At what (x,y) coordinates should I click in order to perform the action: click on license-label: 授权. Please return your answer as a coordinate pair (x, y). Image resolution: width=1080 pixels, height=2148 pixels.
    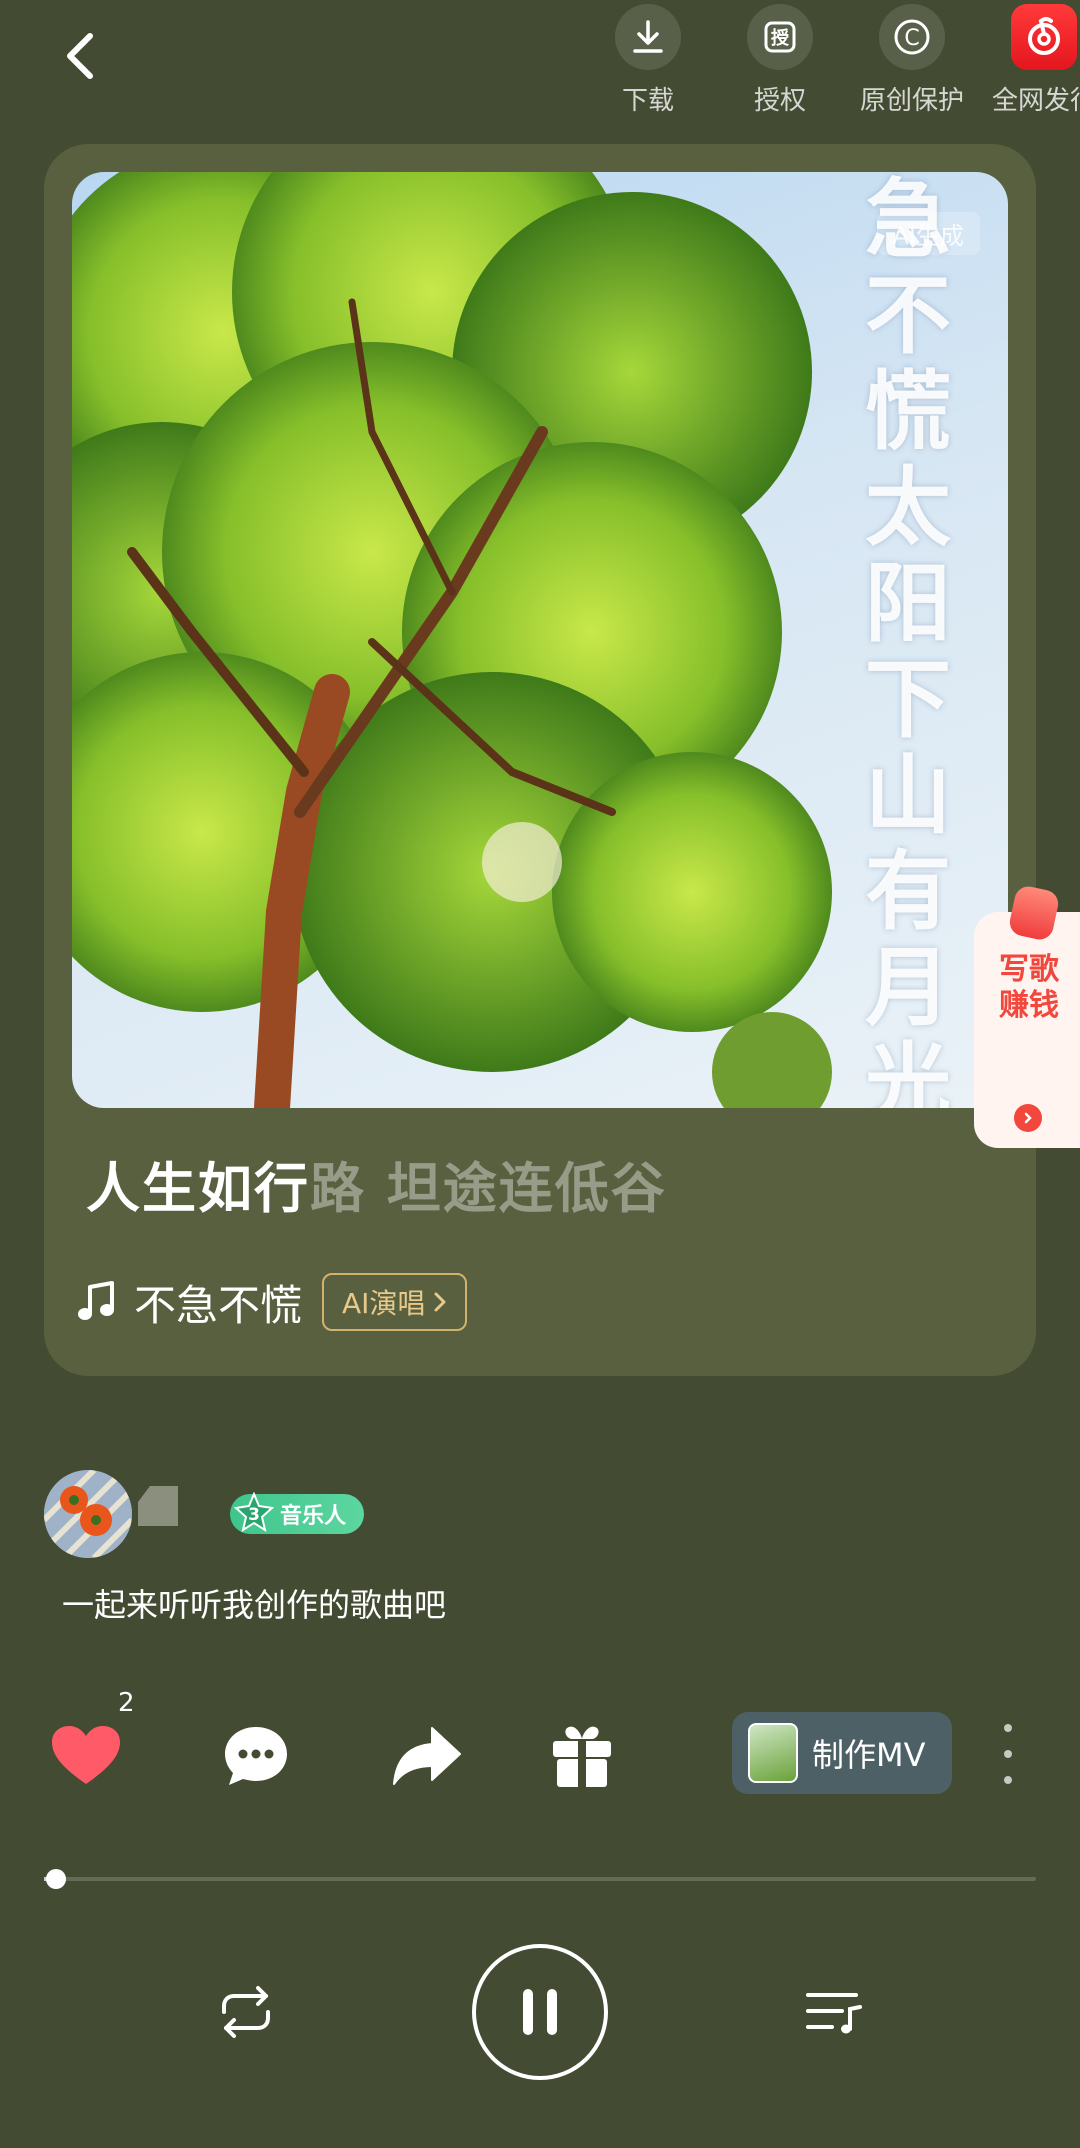
    Looking at the image, I should click on (779, 101).